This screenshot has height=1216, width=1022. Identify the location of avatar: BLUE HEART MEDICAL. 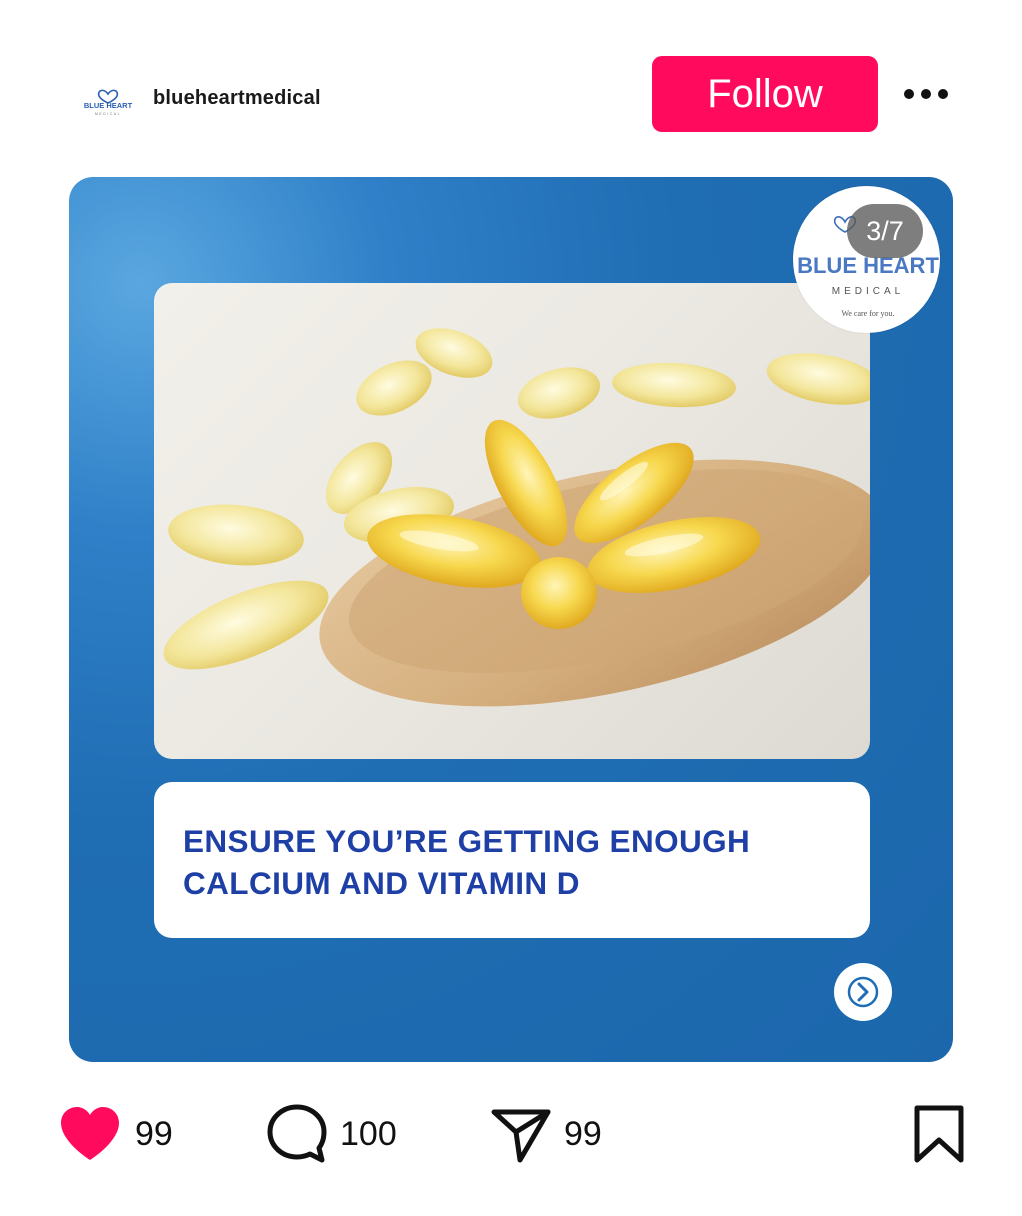
(108, 99).